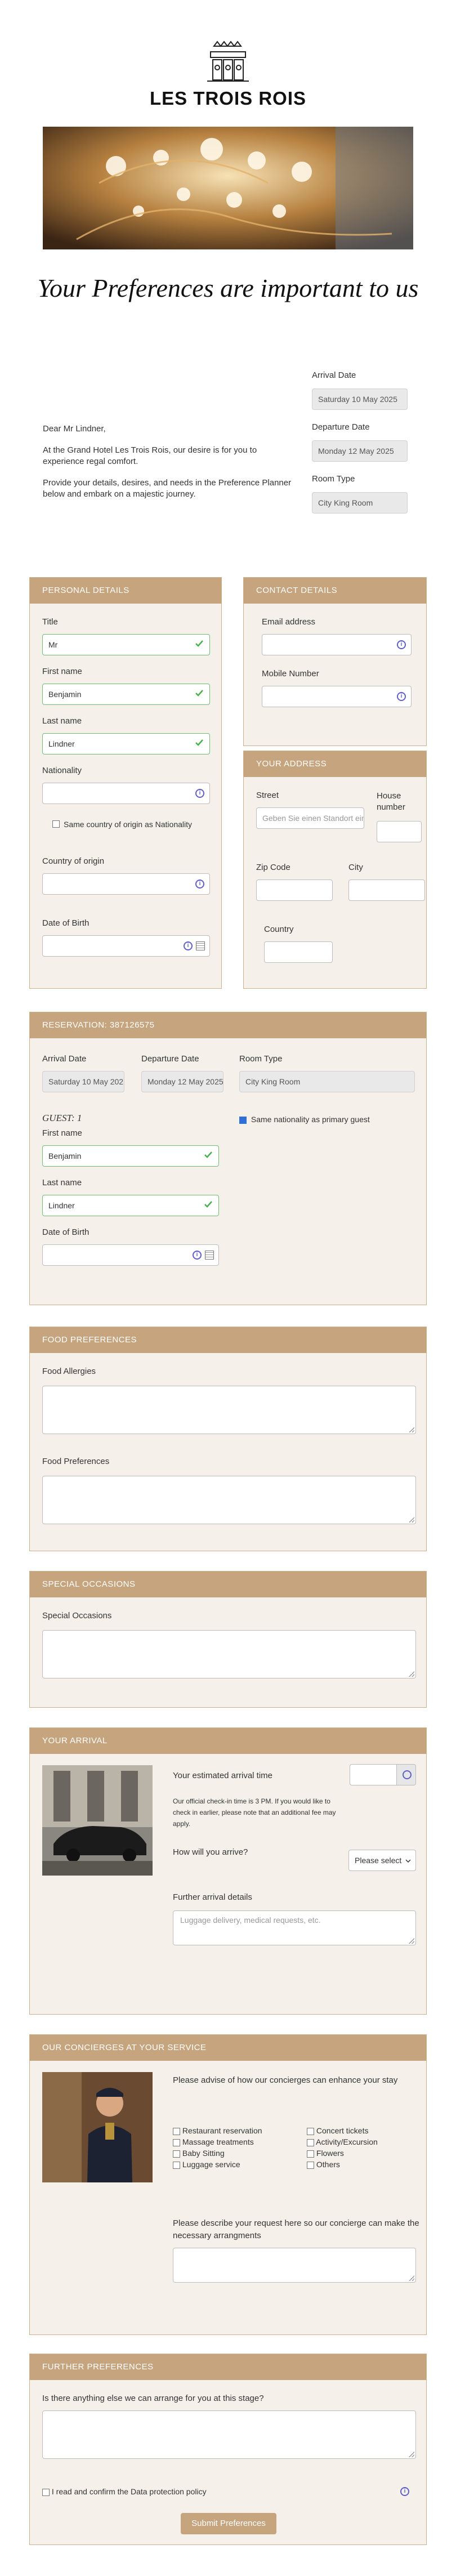  Describe the element at coordinates (363, 2130) in the screenshot. I see `option-concert-tickets: Concert tickets` at that location.